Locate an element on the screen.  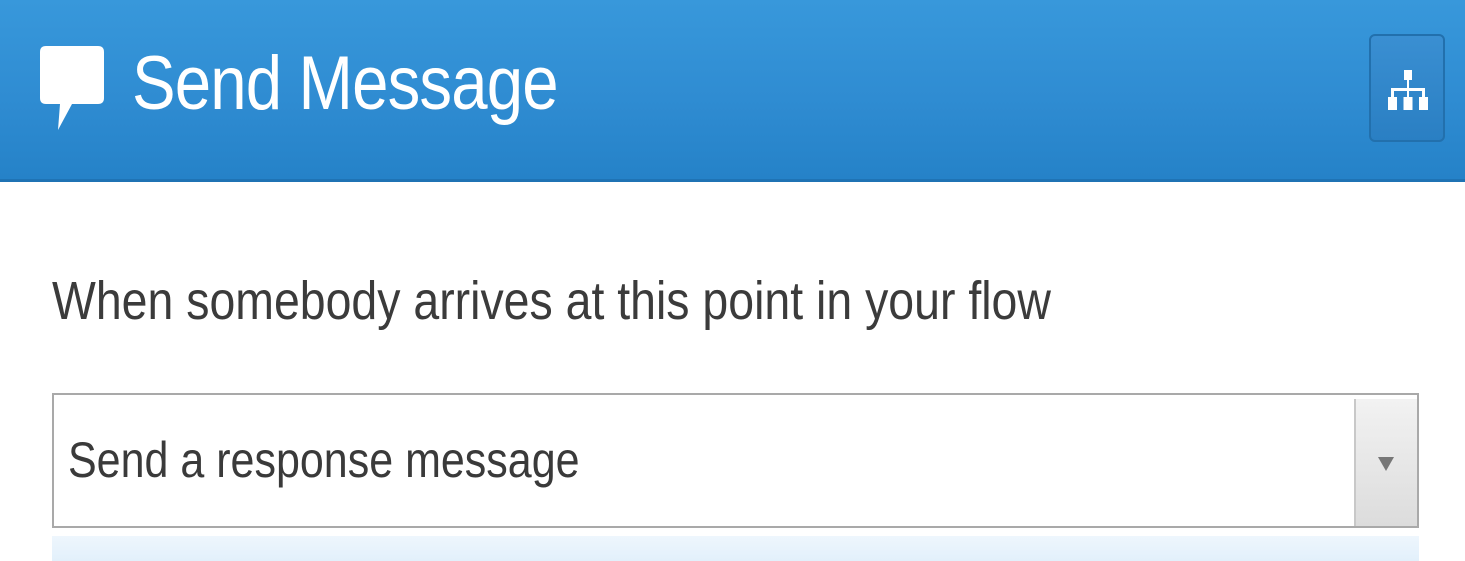
panel-edge is located at coordinates (735, 548).